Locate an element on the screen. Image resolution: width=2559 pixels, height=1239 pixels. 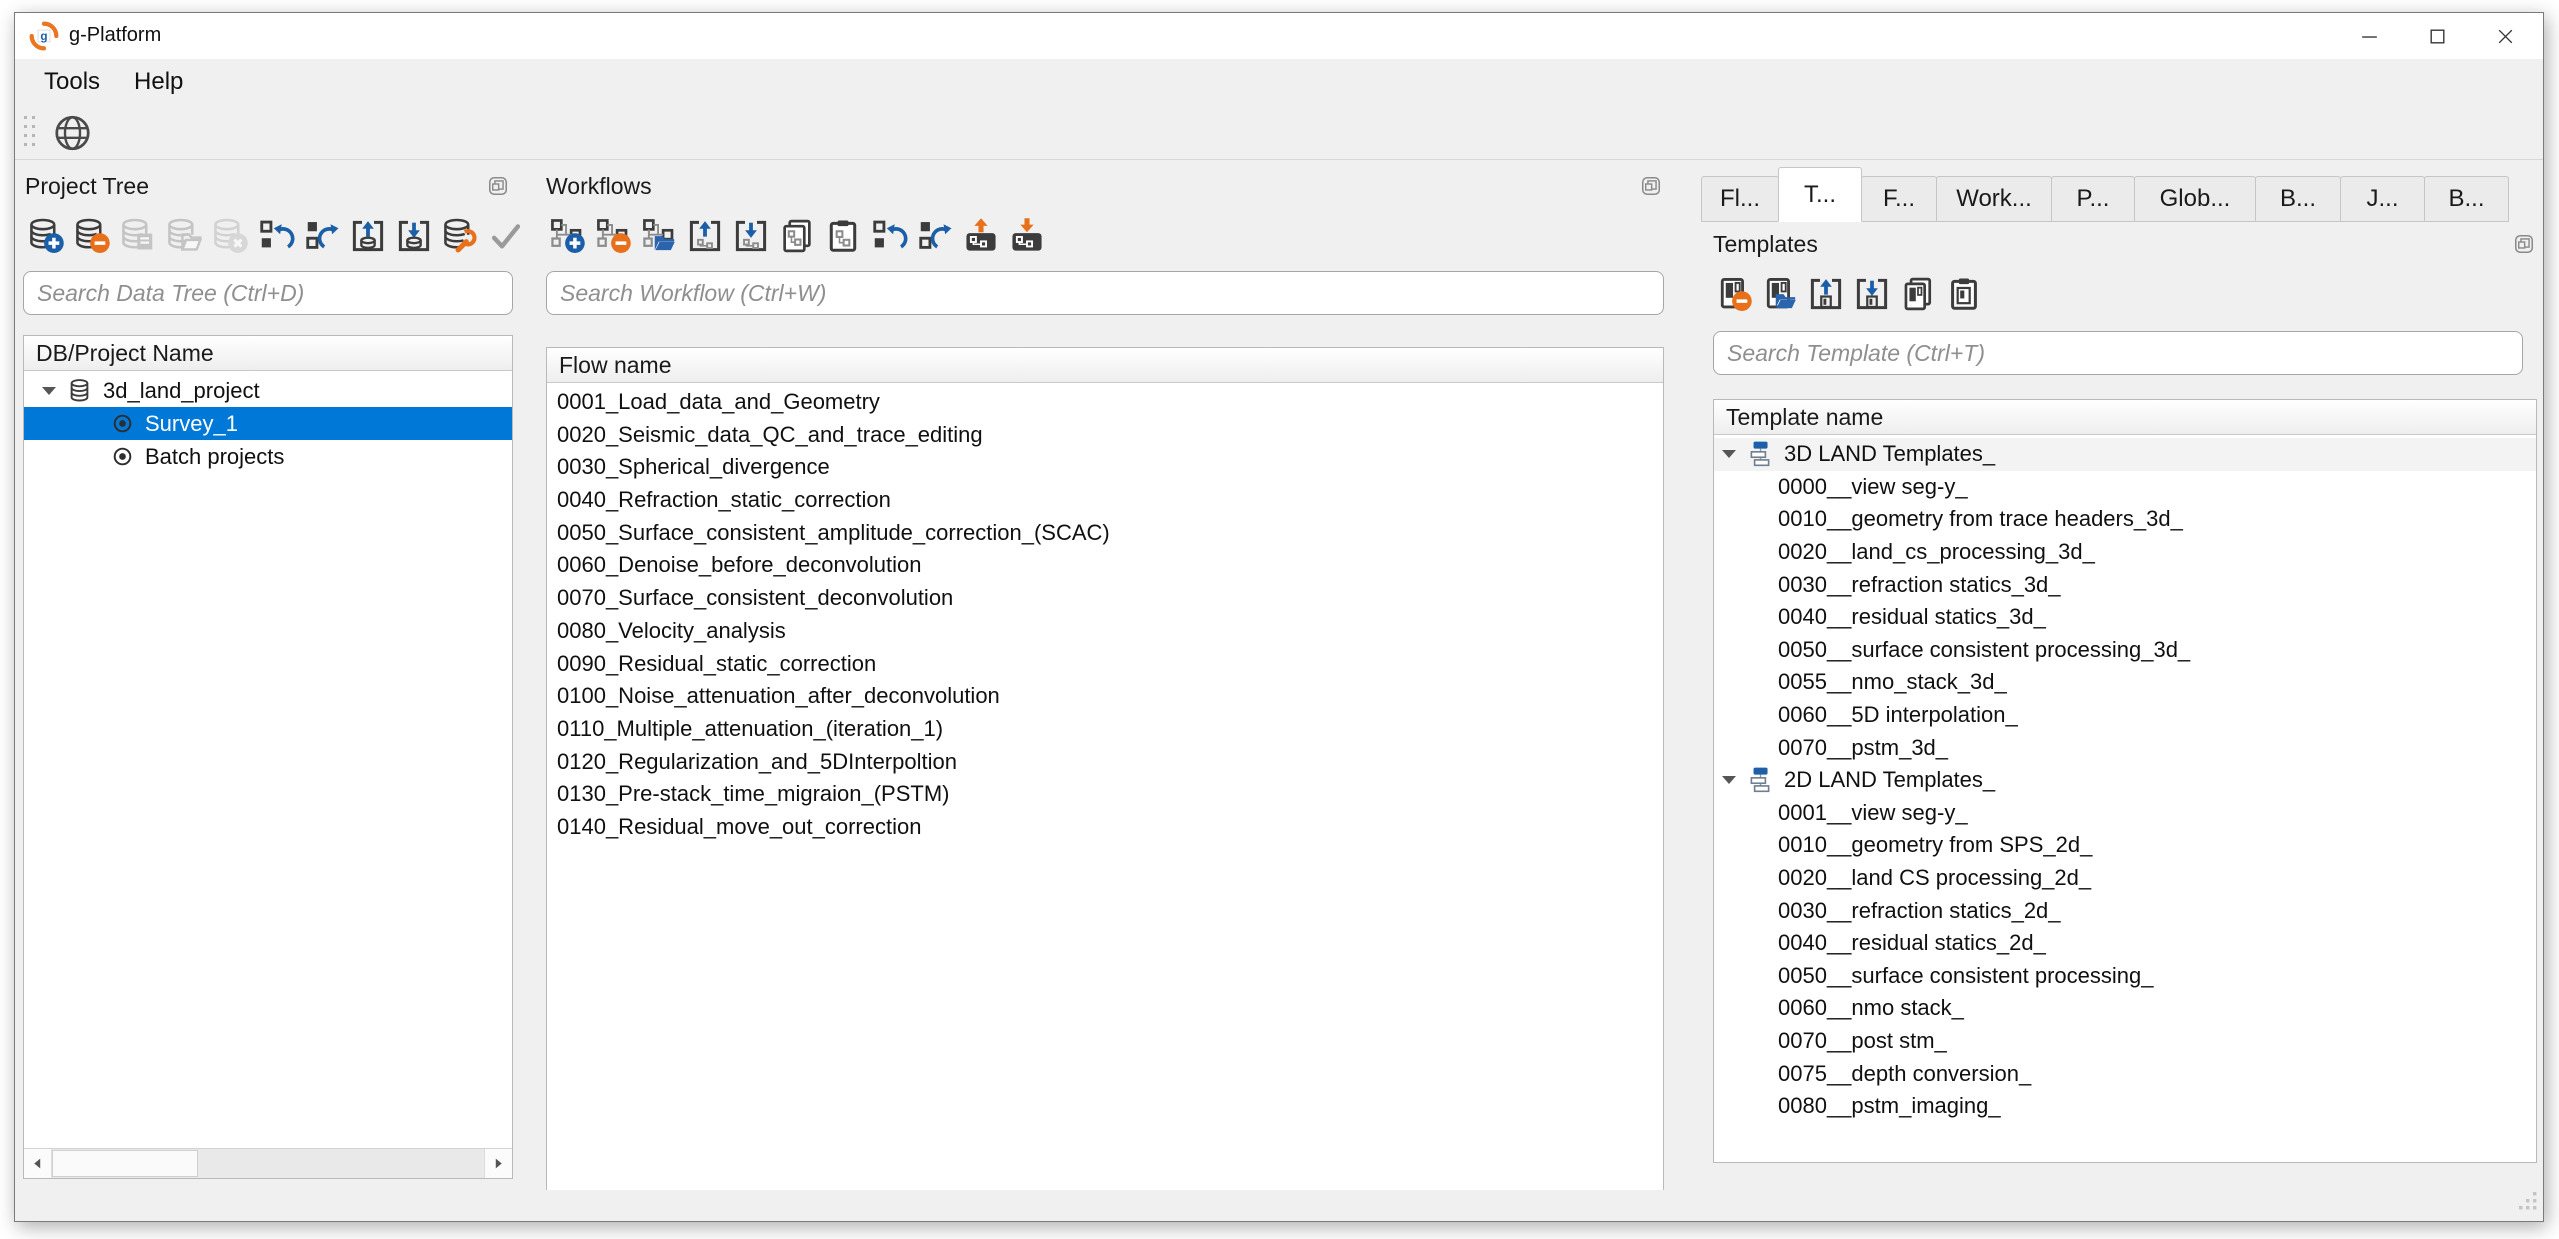
workflow-row: 0130_Pre-stack_time_migraion_(PSTM) is located at coordinates (1105, 794).